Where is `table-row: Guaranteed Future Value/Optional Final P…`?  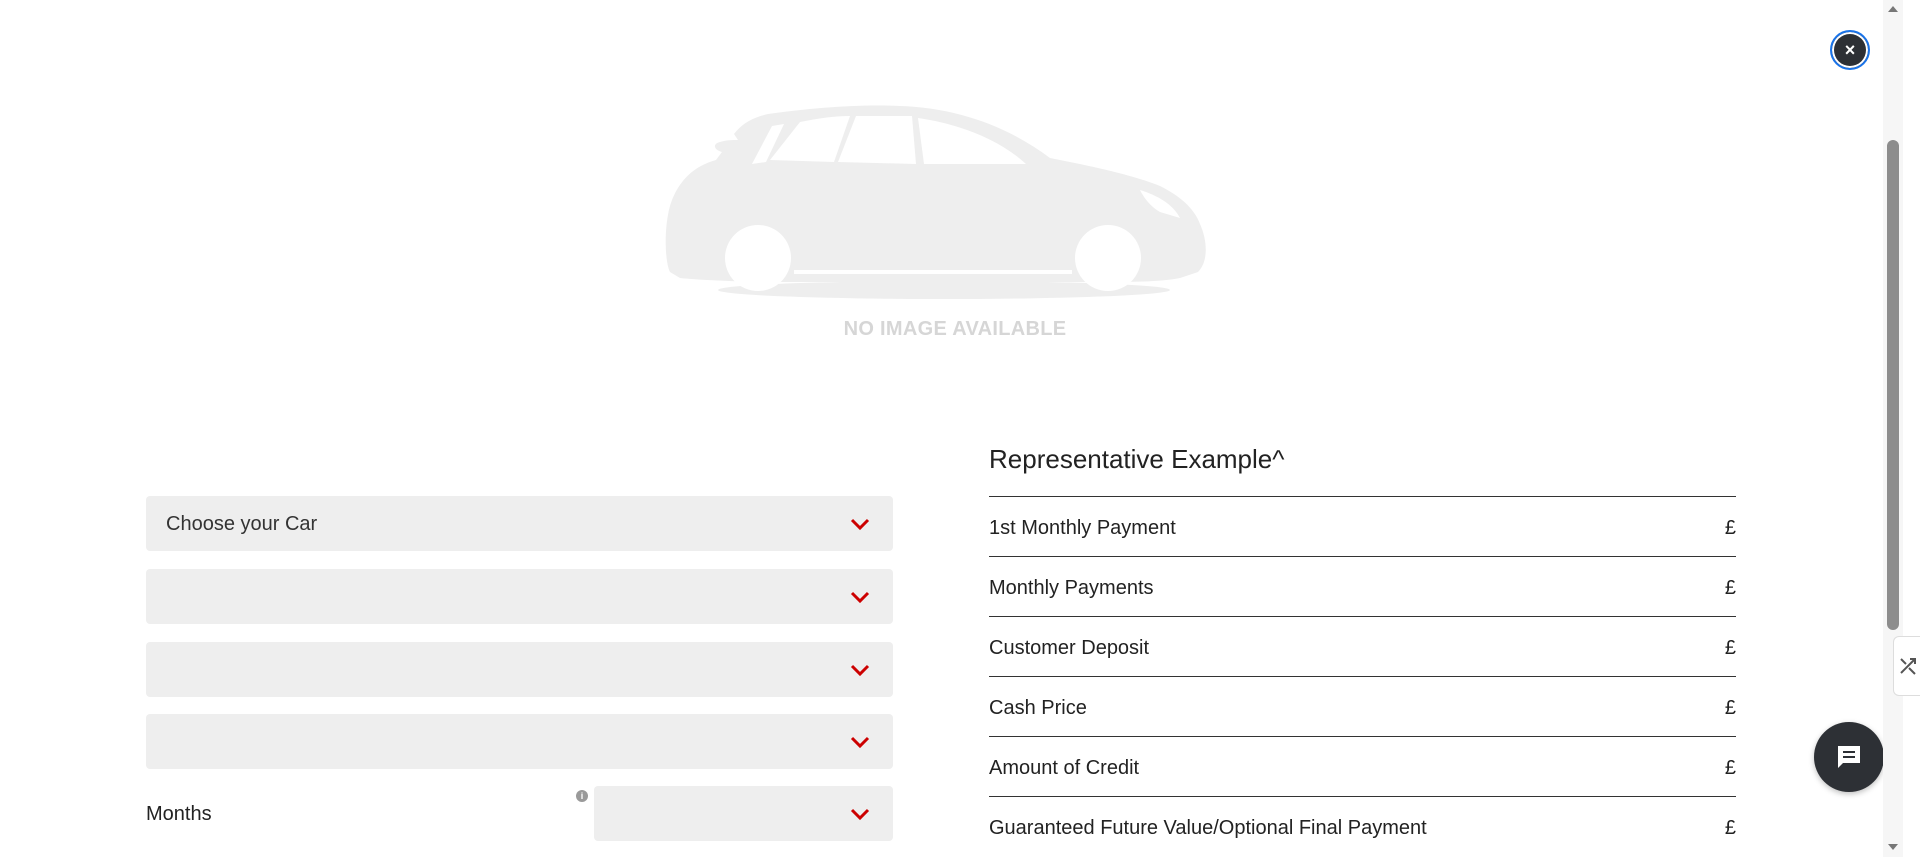
table-row: Guaranteed Future Value/Optional Final P… is located at coordinates (1362, 826).